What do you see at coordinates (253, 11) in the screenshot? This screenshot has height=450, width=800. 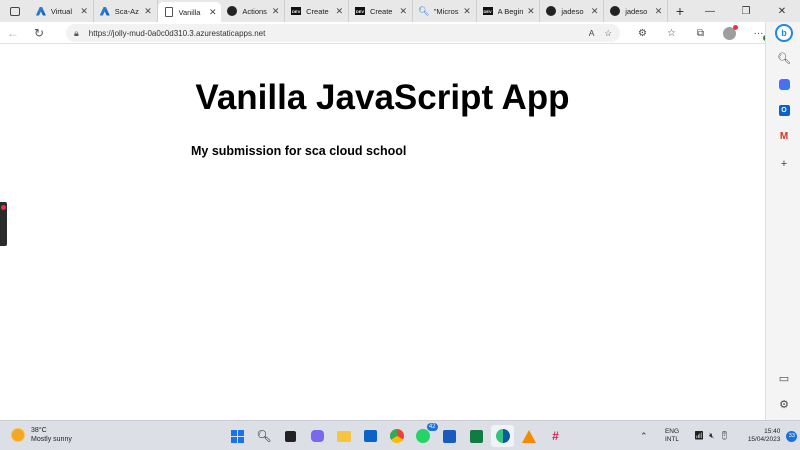 I see `tab-actions: Actions ✕` at bounding box center [253, 11].